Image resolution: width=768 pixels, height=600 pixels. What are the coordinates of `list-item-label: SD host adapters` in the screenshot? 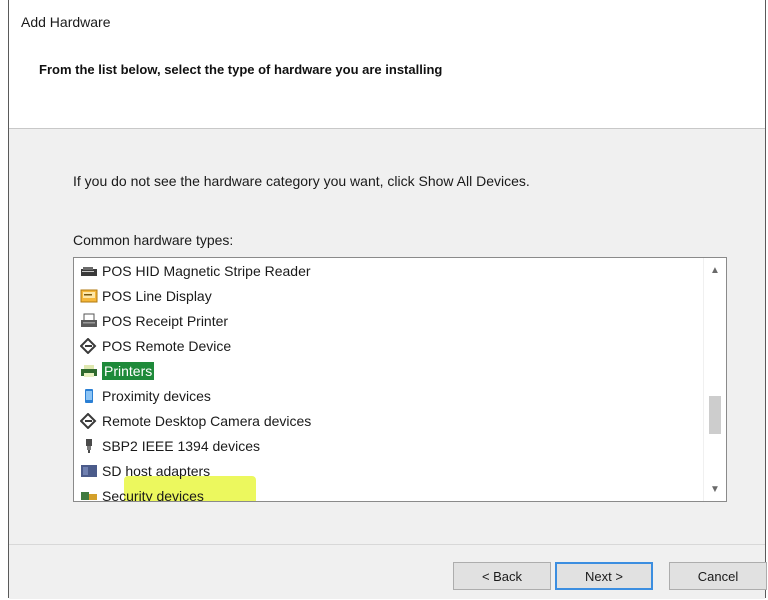 It's located at (156, 471).